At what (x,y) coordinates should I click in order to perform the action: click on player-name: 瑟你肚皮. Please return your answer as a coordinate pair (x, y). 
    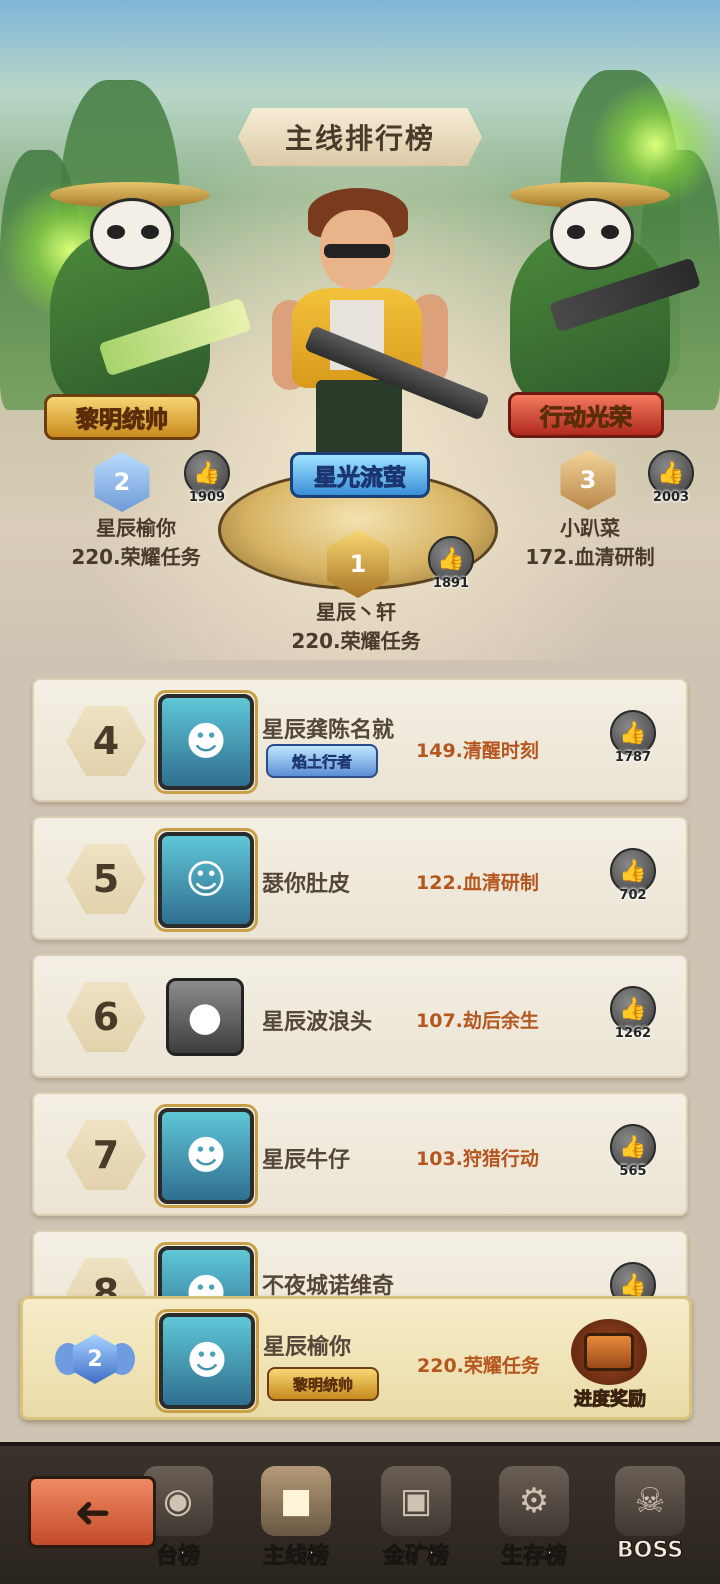
    Looking at the image, I should click on (306, 884).